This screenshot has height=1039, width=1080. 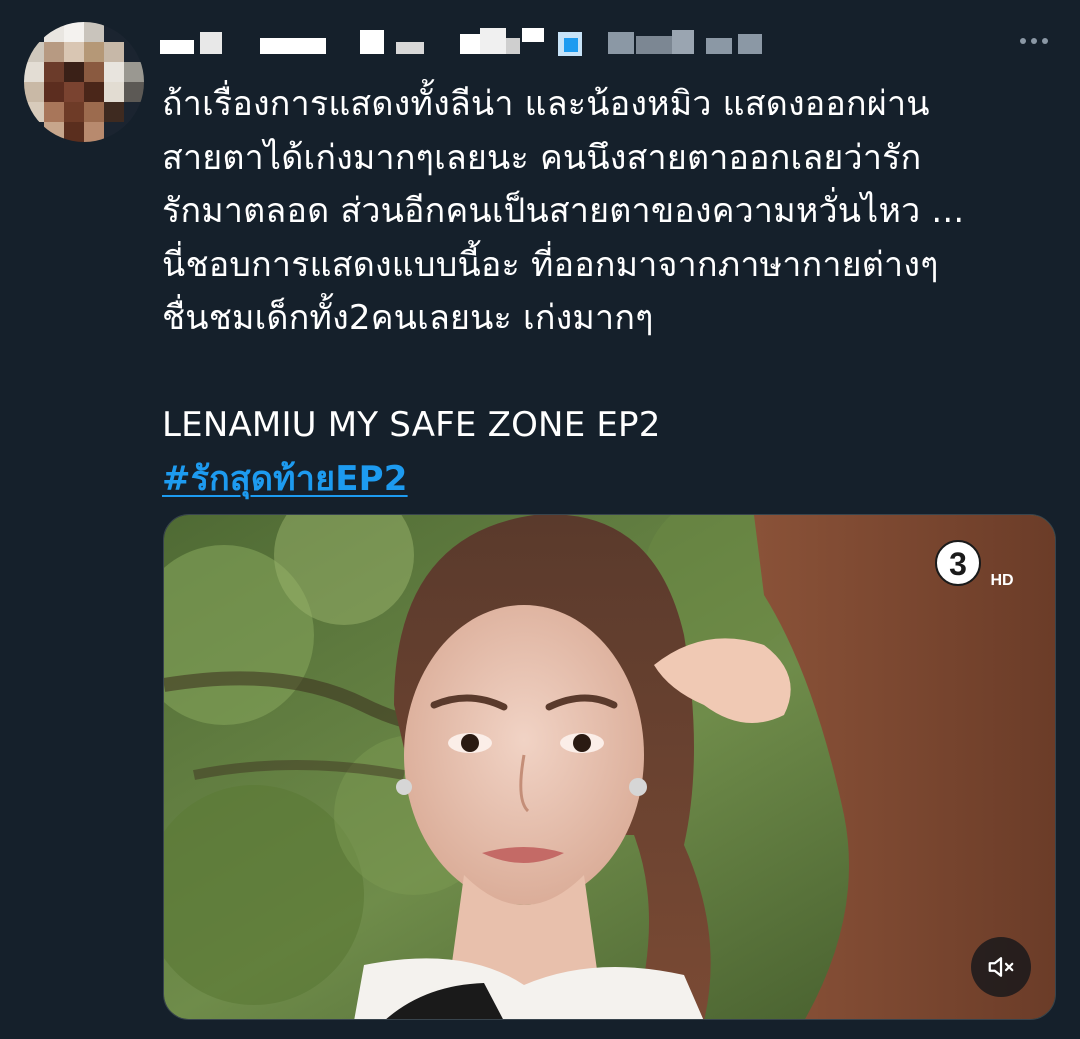 I want to click on volume-muted-icon, so click(x=1001, y=967).